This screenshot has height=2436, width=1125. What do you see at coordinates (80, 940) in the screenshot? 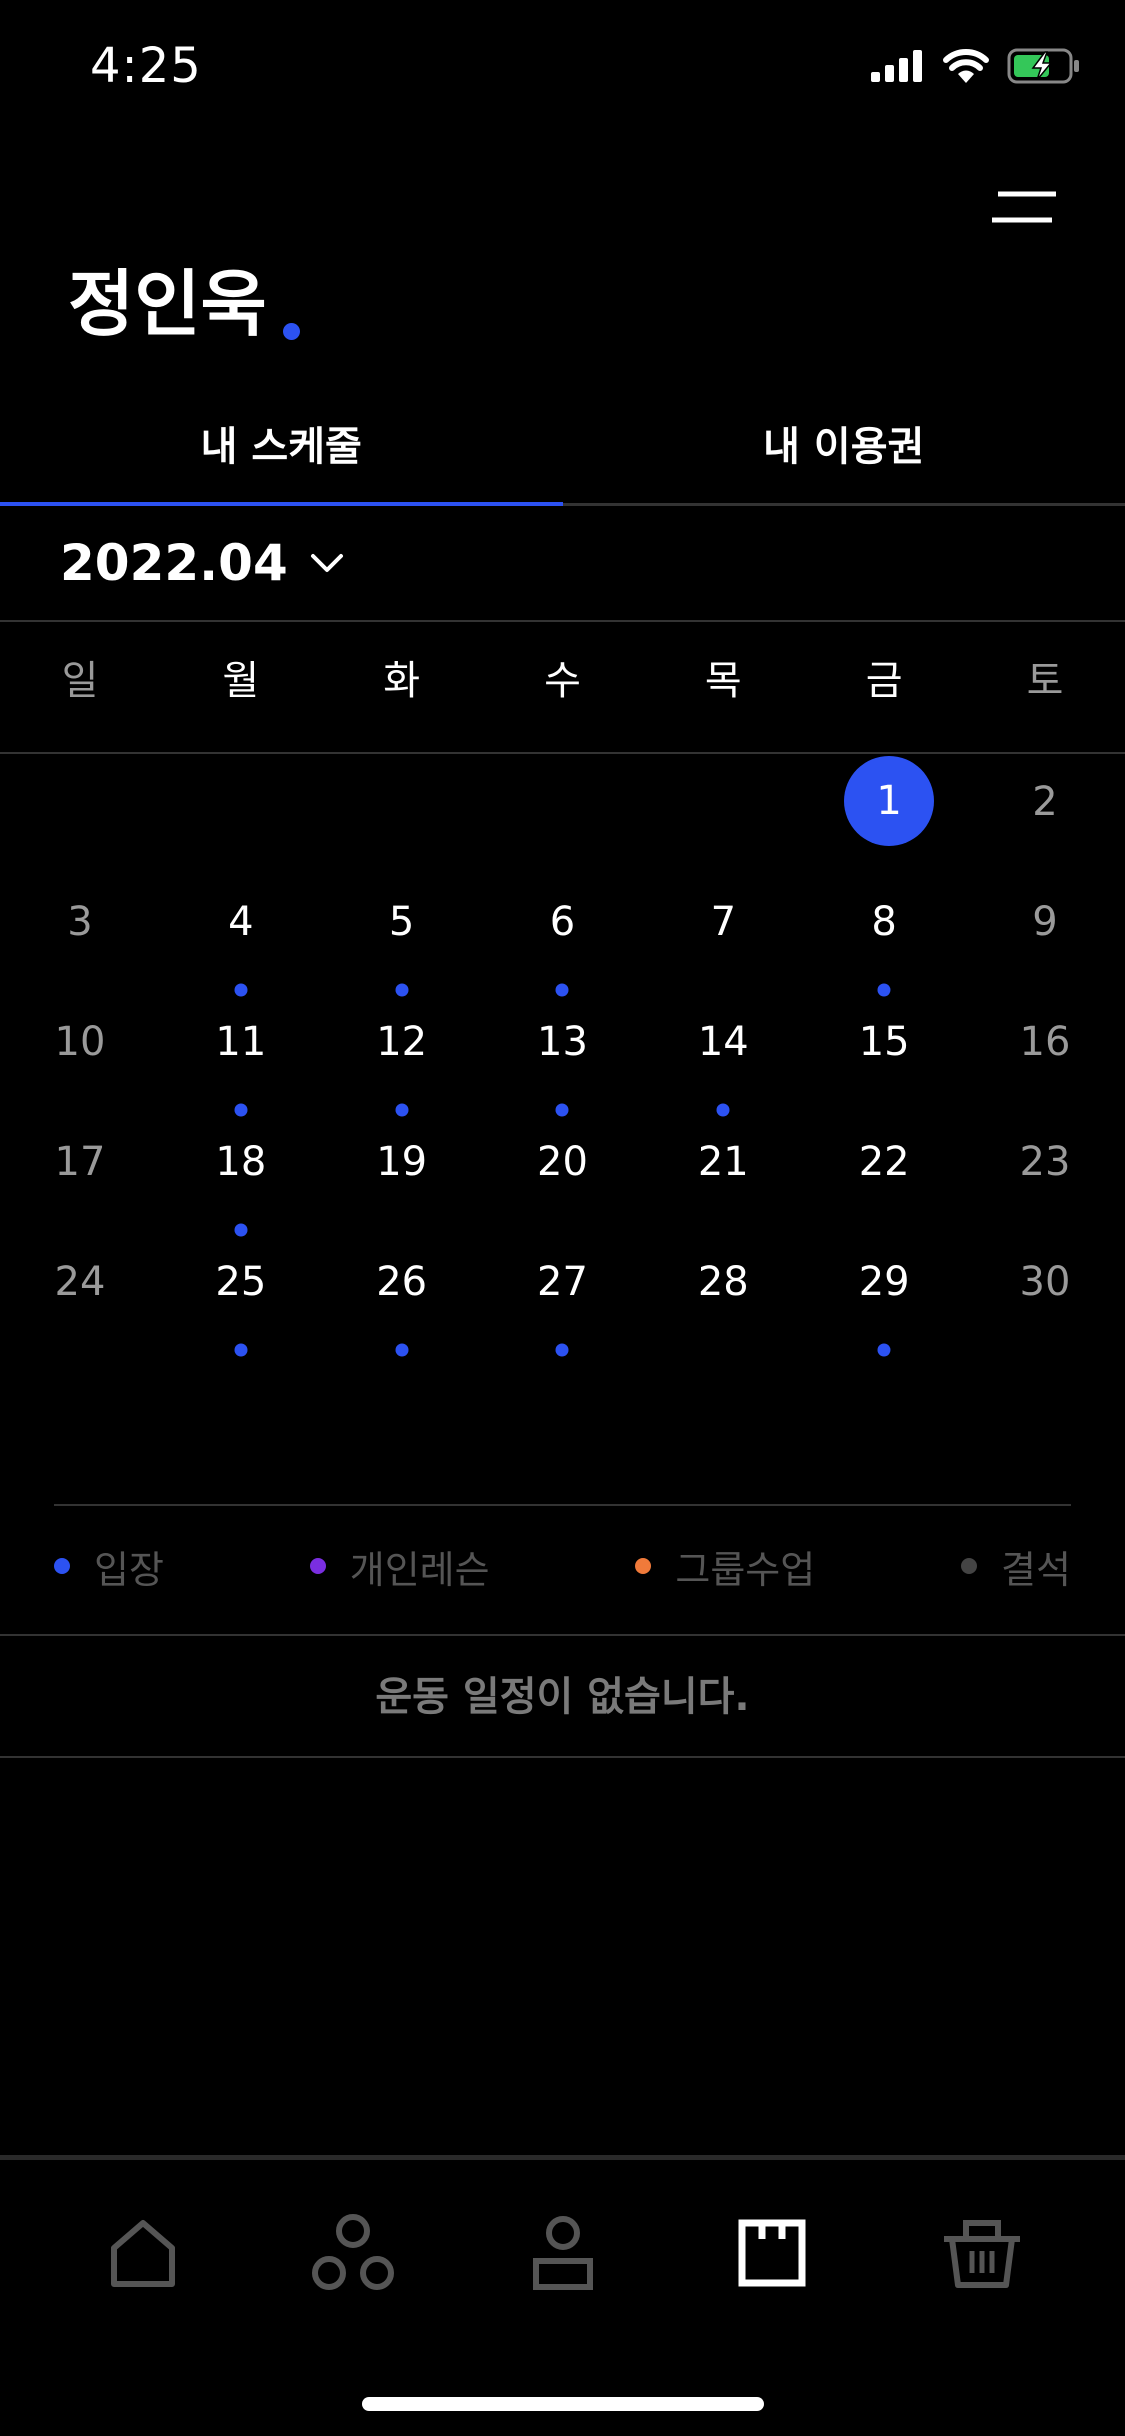
I see `calendar-day-cell: 3` at bounding box center [80, 940].